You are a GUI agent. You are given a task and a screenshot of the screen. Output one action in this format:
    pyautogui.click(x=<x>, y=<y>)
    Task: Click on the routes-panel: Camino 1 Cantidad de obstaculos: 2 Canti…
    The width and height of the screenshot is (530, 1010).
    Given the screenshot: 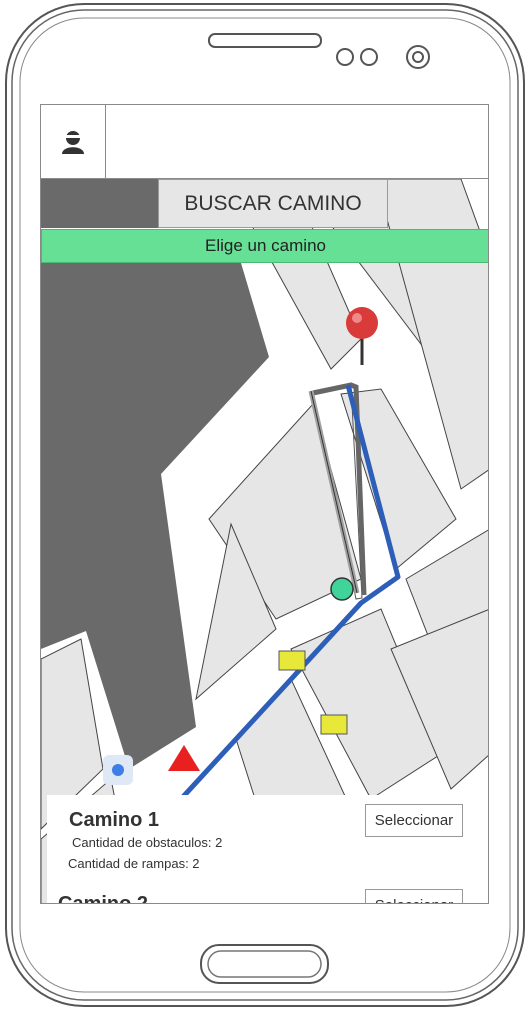 What is the action you would take?
    pyautogui.click(x=267, y=849)
    